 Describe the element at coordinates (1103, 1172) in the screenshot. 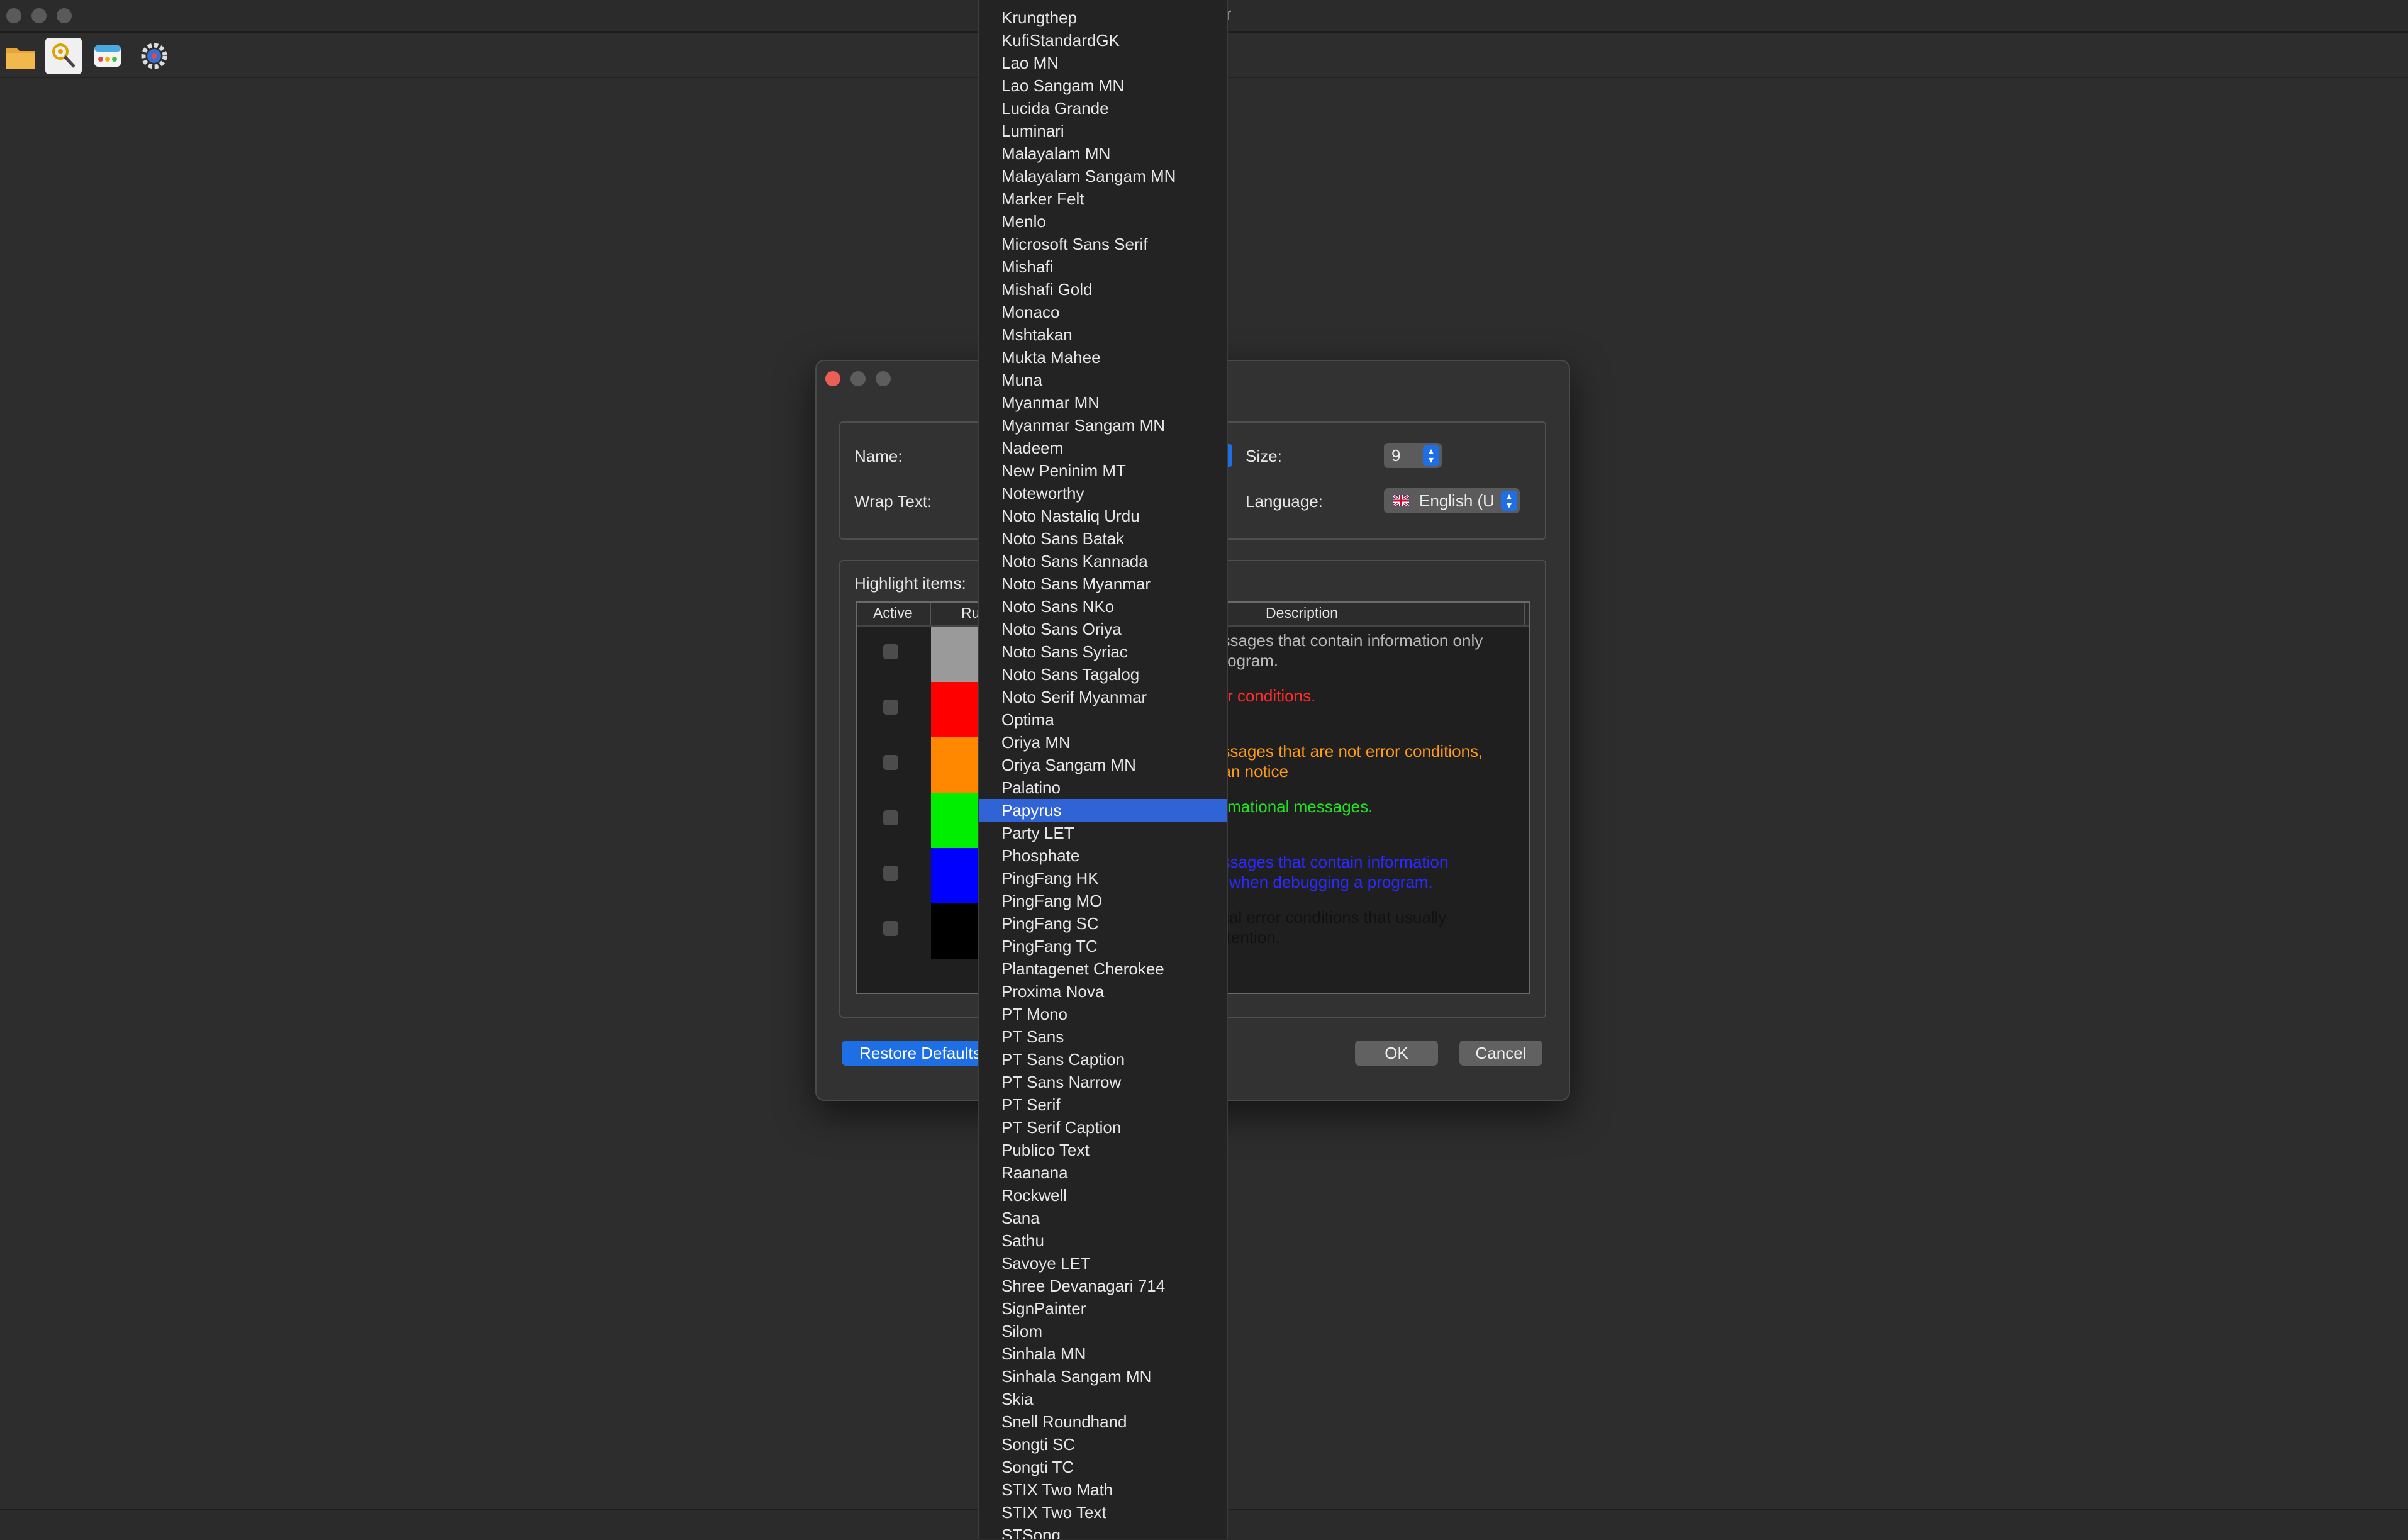

I see `font-menu-item: Raanana` at that location.